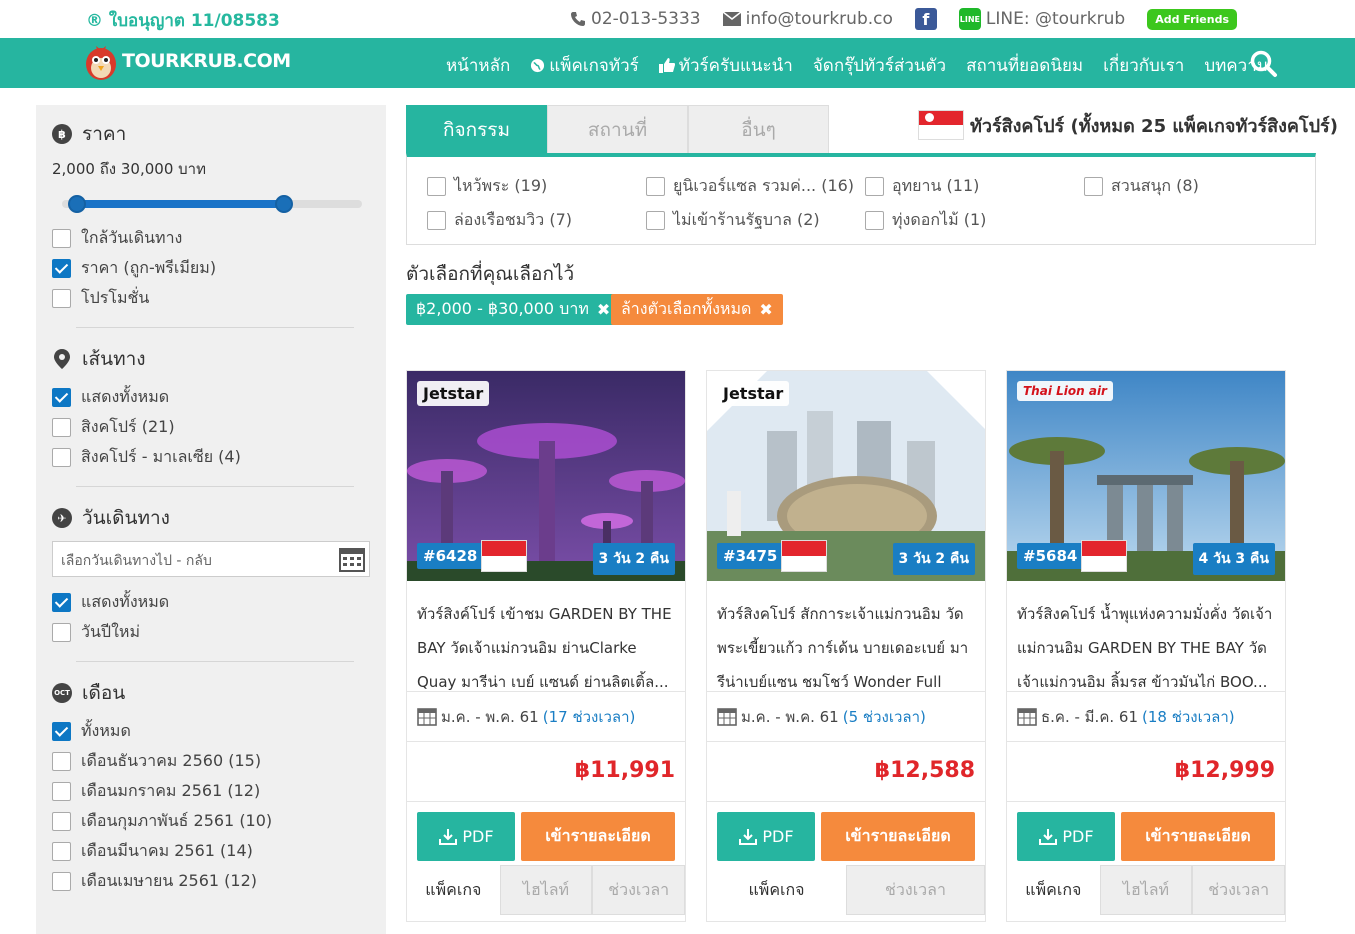 The image size is (1355, 934). I want to click on activity-filter-item: ไหว้พระ (19), so click(487, 186).